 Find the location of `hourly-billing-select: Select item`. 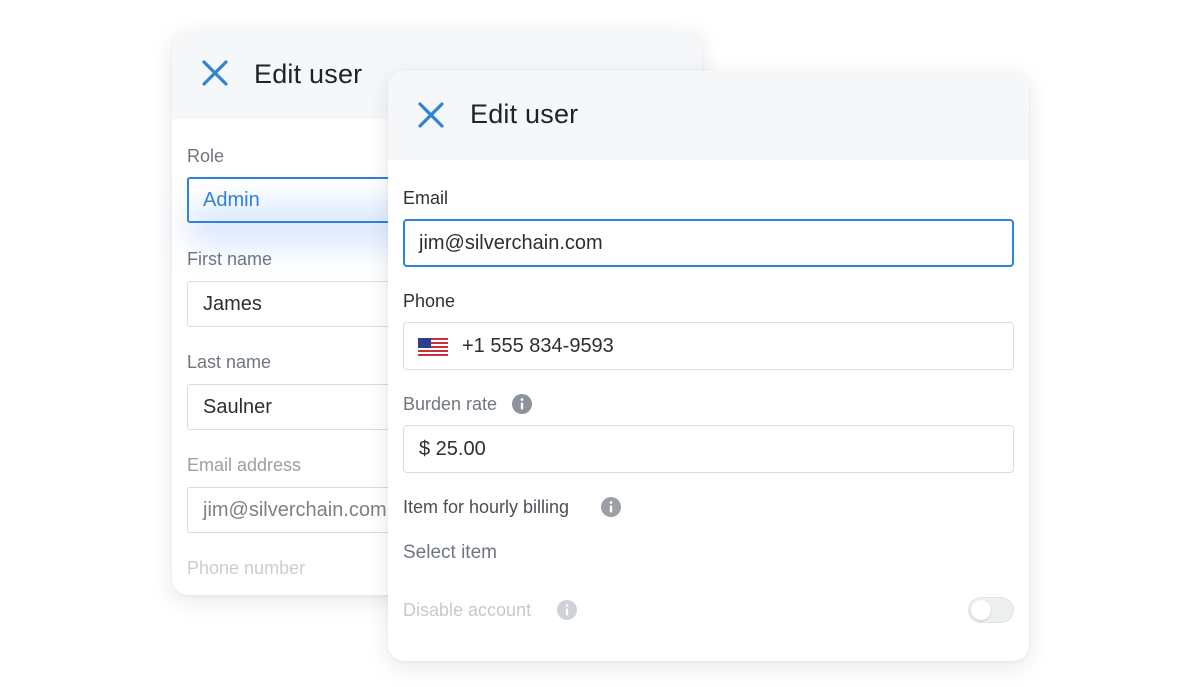

hourly-billing-select: Select item is located at coordinates (450, 553).